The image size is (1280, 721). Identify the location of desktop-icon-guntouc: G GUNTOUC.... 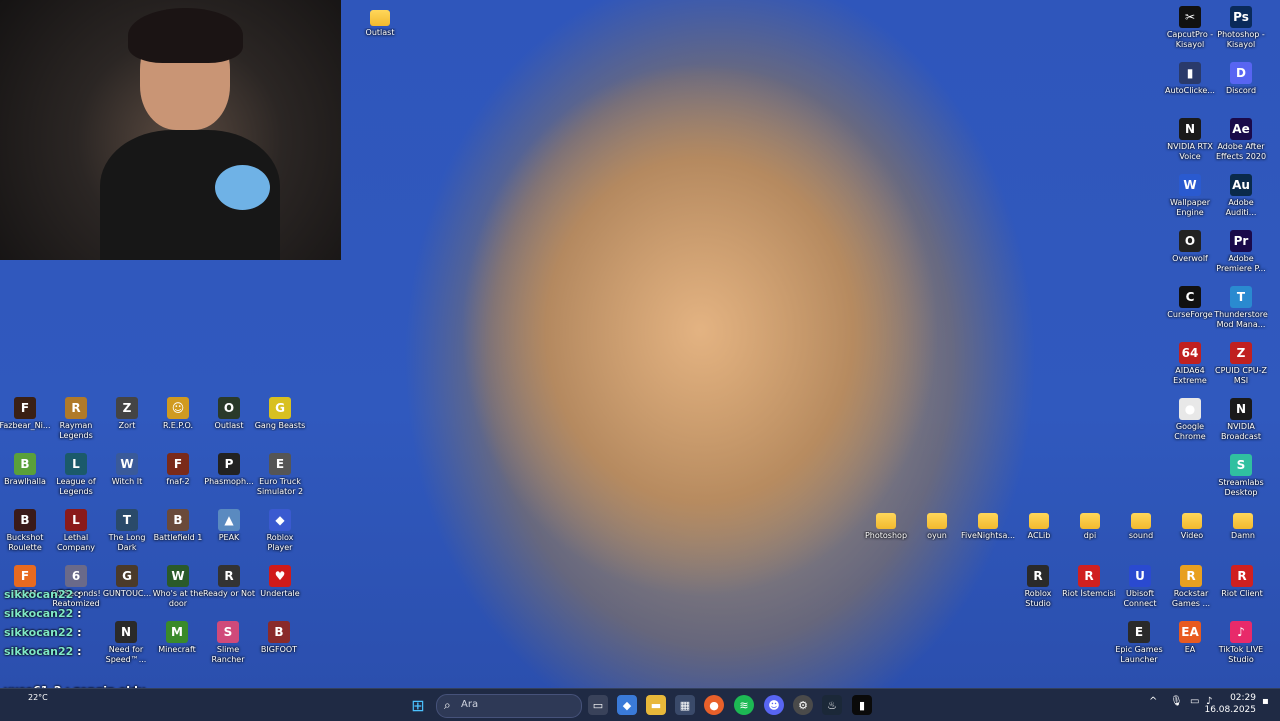
(127, 582).